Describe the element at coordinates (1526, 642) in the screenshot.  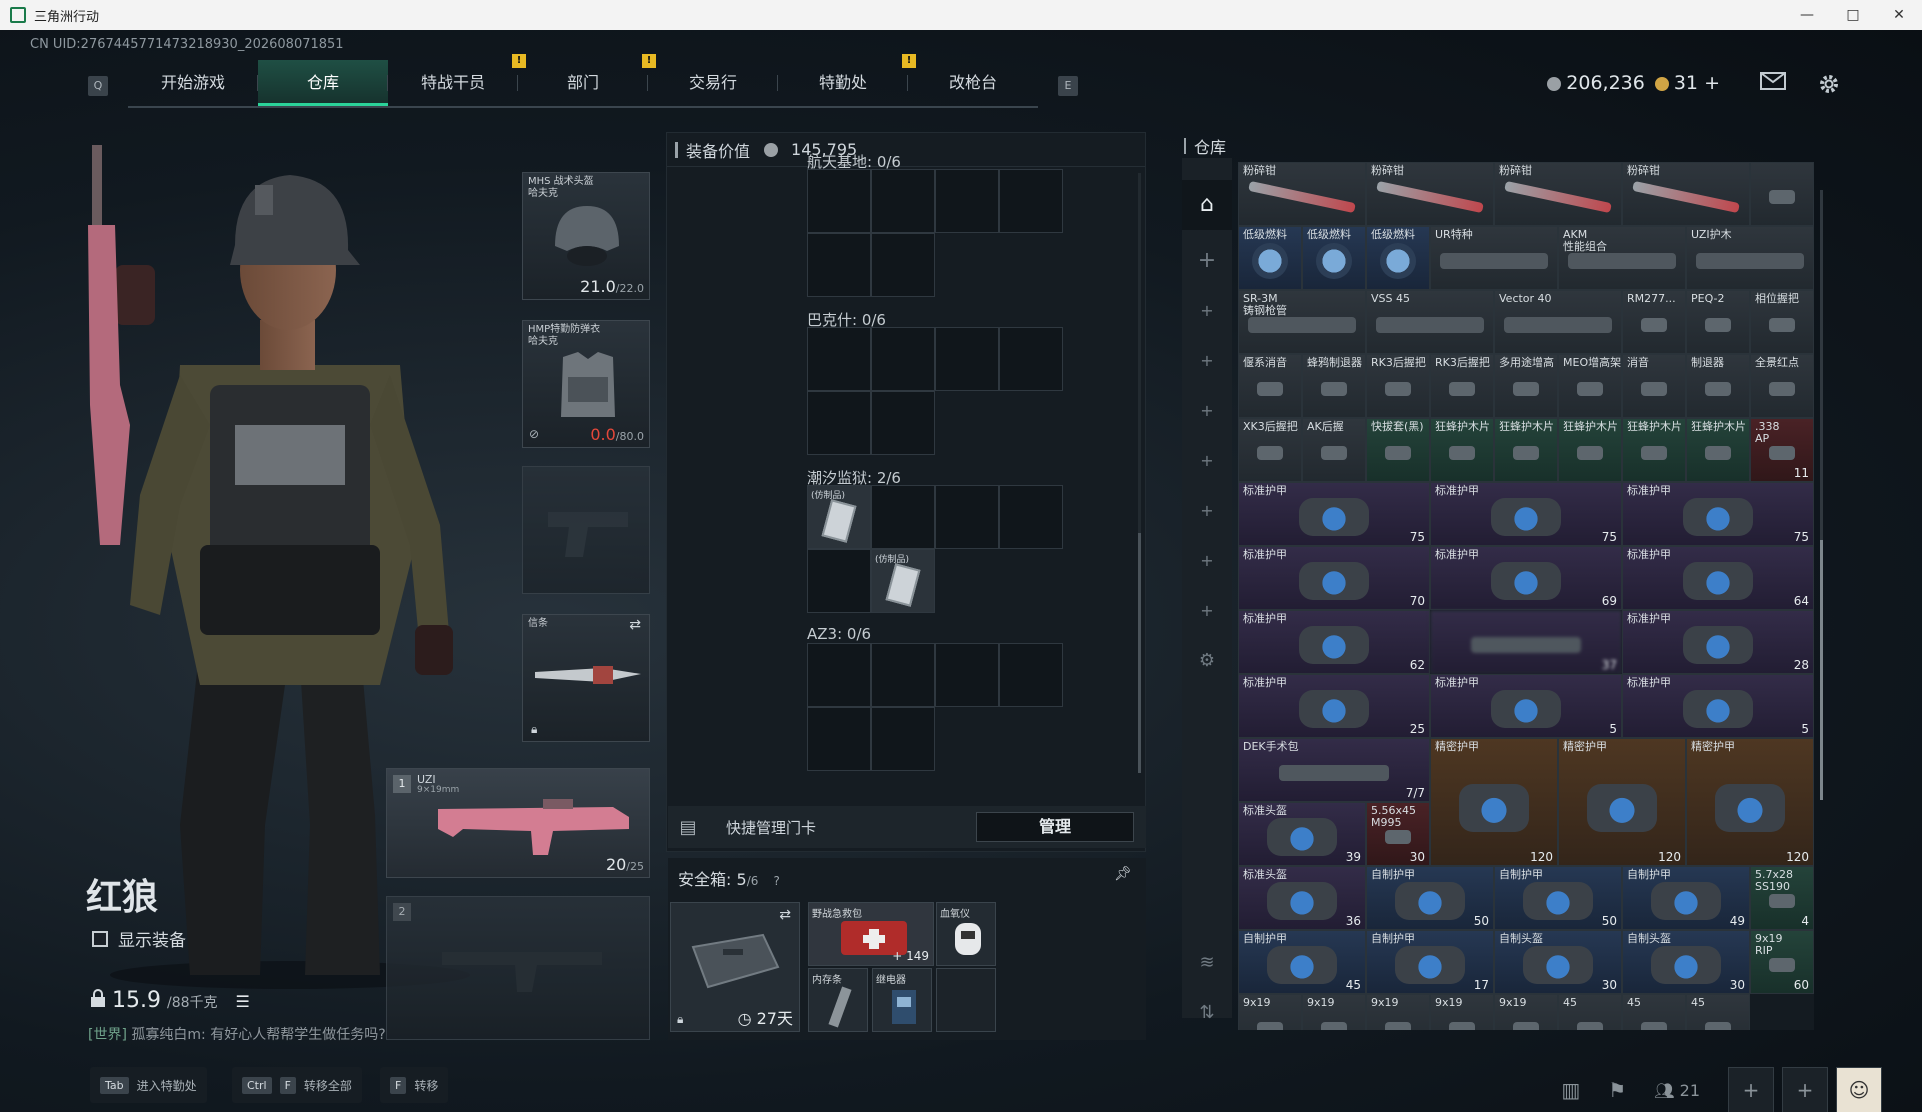
I see `warehouse-item: 37` at that location.